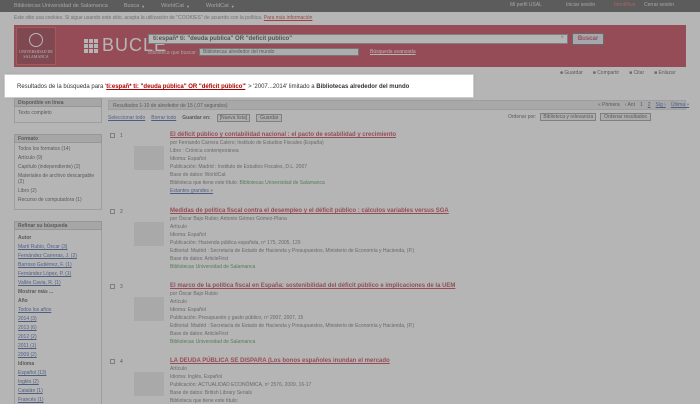 This screenshot has height=404, width=700. I want to click on format-item: Capítulo (independiente) (2), so click(58, 167).